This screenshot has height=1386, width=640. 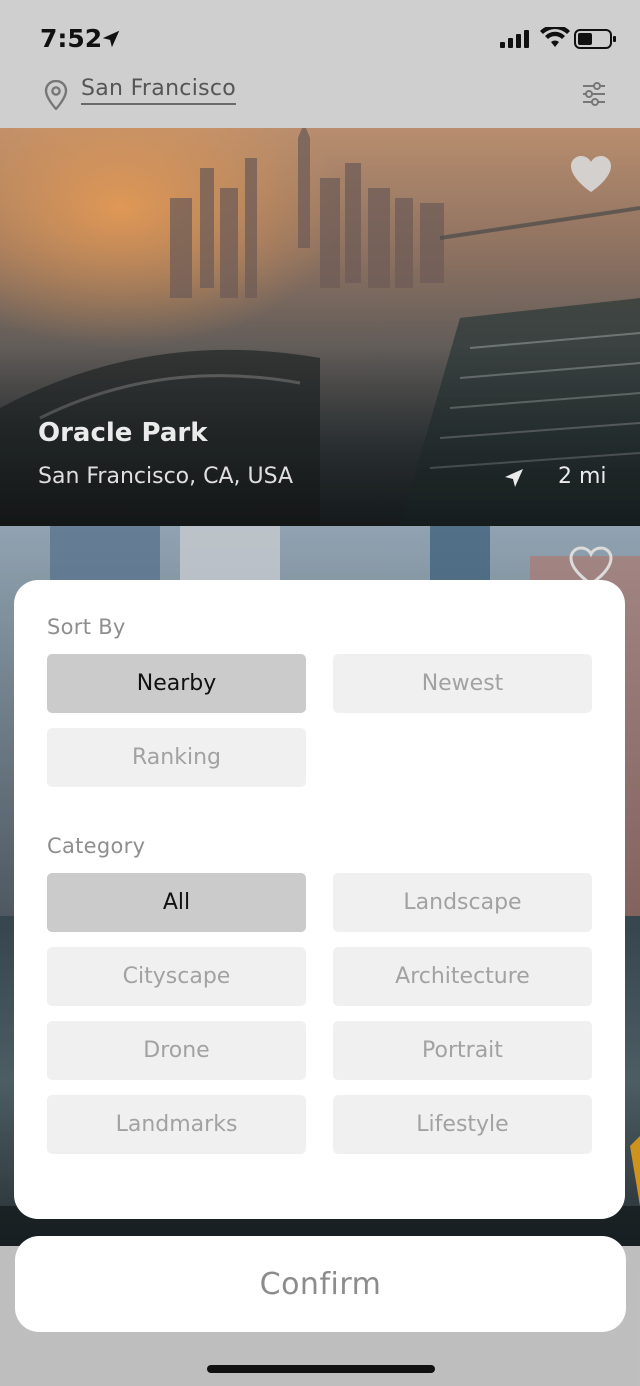 I want to click on category-option-all: All, so click(x=176, y=902).